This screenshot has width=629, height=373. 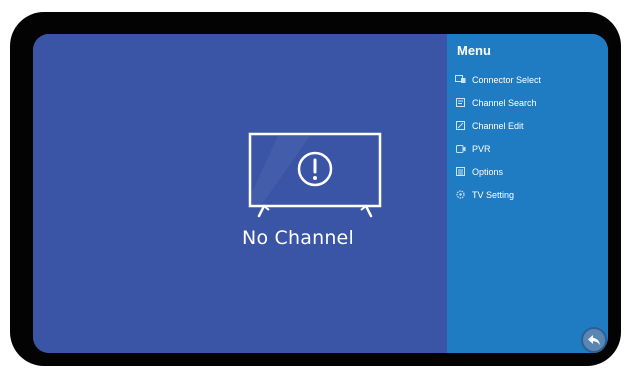 I want to click on back-arrow-icon, so click(x=594, y=340).